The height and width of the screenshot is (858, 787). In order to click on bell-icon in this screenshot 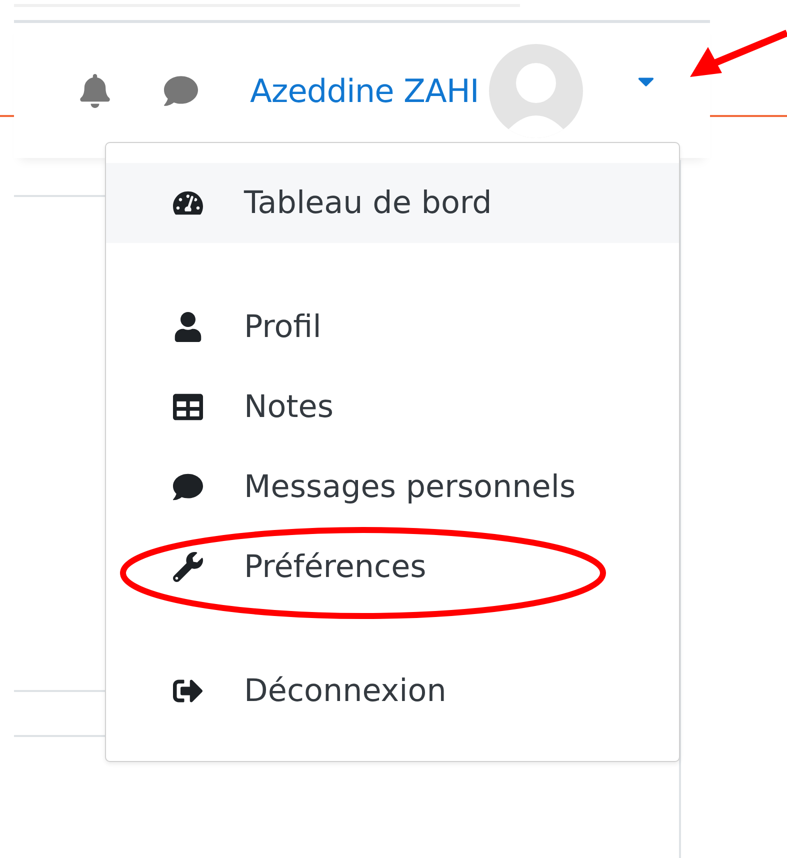, I will do `click(95, 91)`.